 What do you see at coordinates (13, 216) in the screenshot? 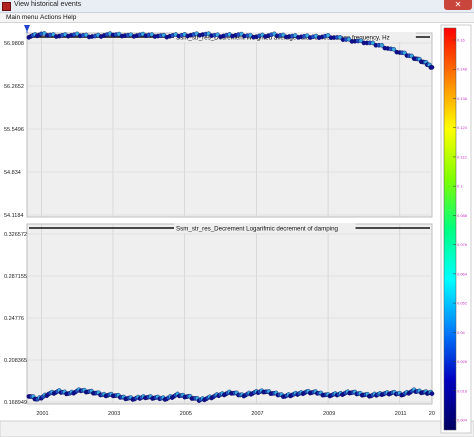
I see `y-tick-label: 54.1184` at bounding box center [13, 216].